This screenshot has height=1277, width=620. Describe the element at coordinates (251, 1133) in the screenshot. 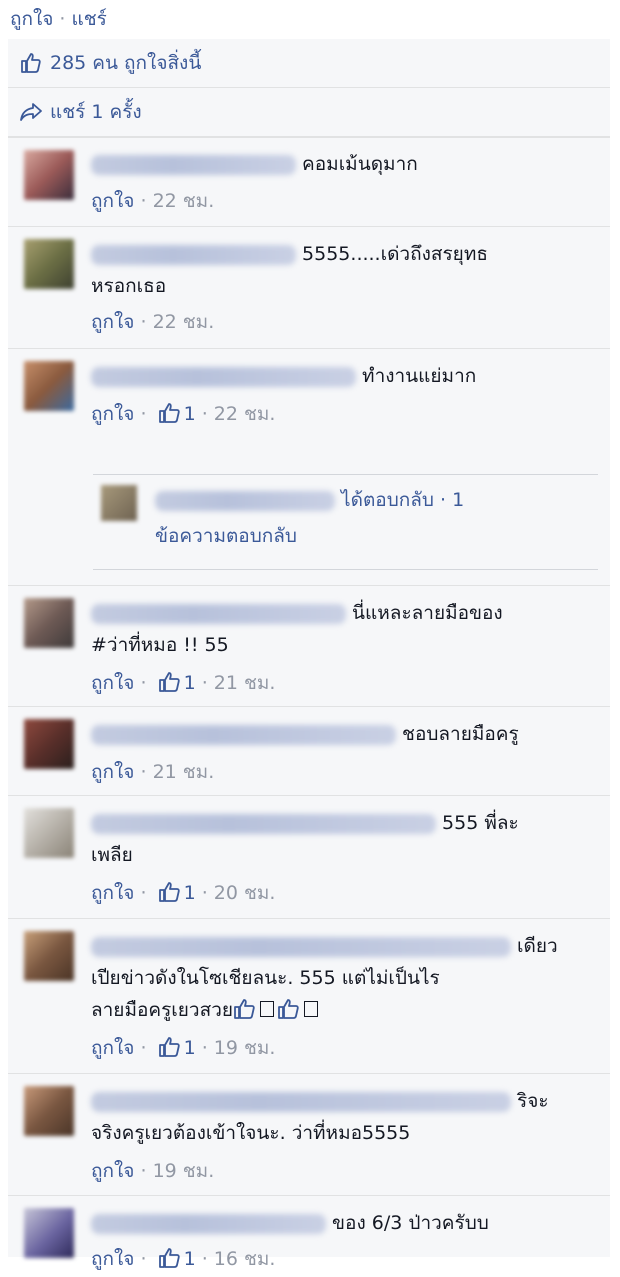

I see `comment-text-cont: จริงครูเยวต้องเข้าใจนะ. ว่าที่หมอ5555` at that location.